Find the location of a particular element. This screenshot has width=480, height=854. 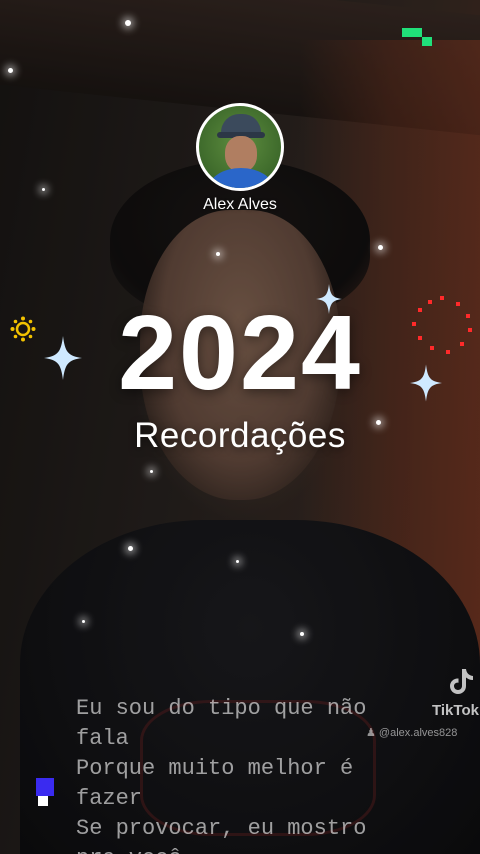

tiktok-brand: TikTok is located at coordinates (455, 710).